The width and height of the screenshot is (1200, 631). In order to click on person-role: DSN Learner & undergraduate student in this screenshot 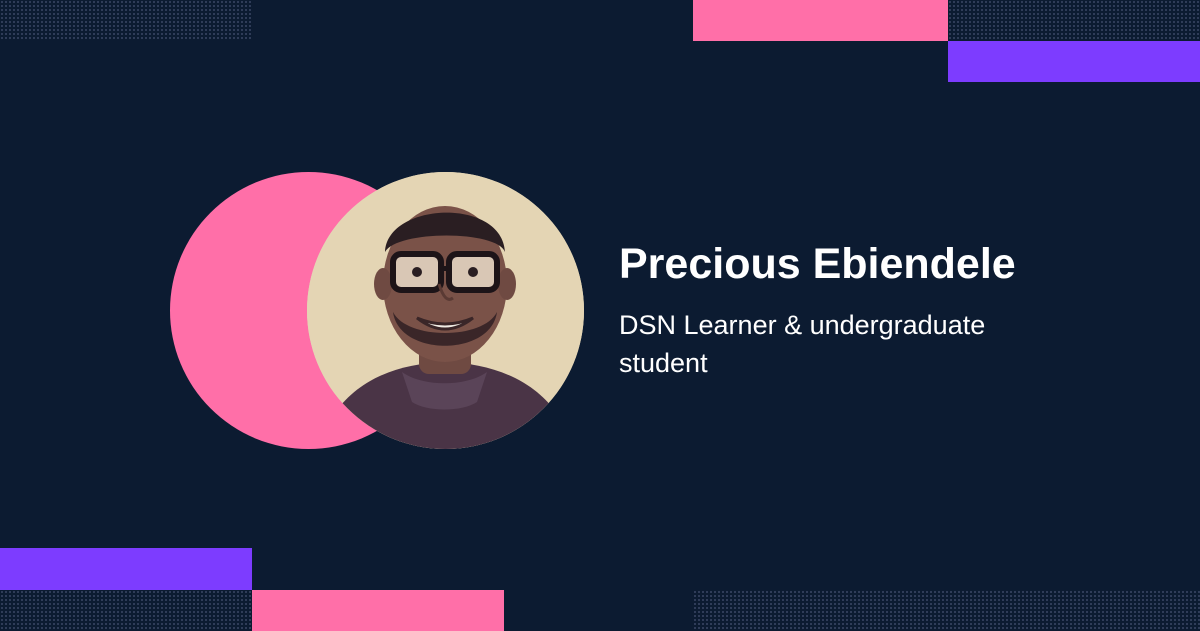, I will do `click(802, 344)`.